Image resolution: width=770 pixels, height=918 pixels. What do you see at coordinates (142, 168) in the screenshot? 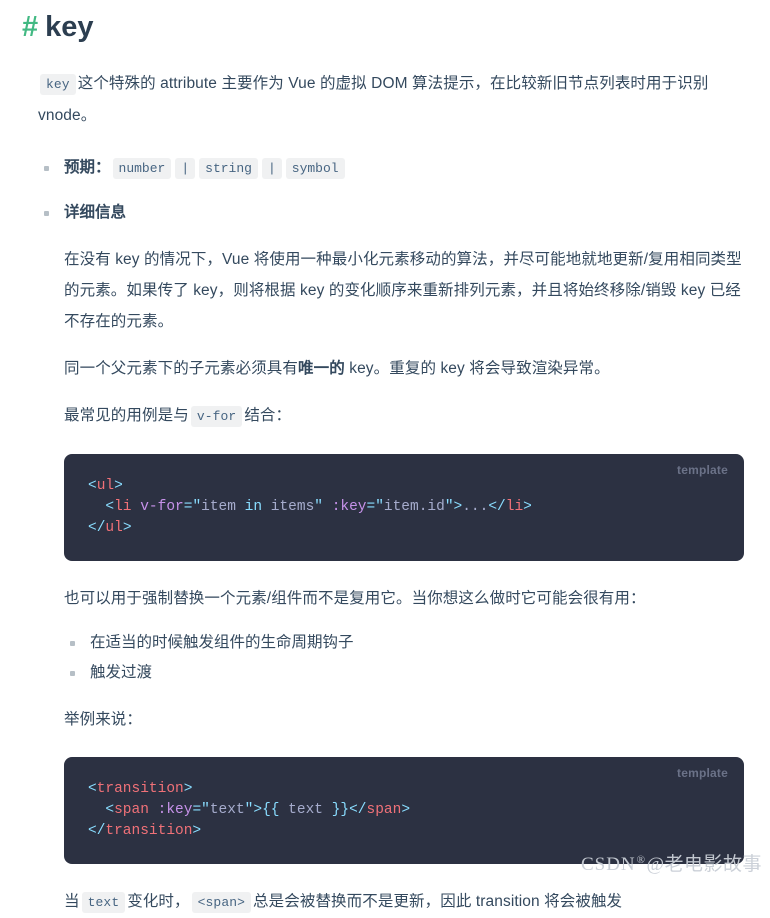
I see `inline-code-type-number: number` at bounding box center [142, 168].